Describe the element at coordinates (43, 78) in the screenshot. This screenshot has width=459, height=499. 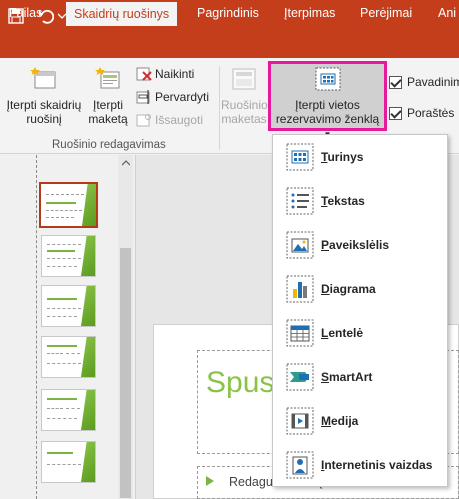
I see `insert-slide-master-icon` at that location.